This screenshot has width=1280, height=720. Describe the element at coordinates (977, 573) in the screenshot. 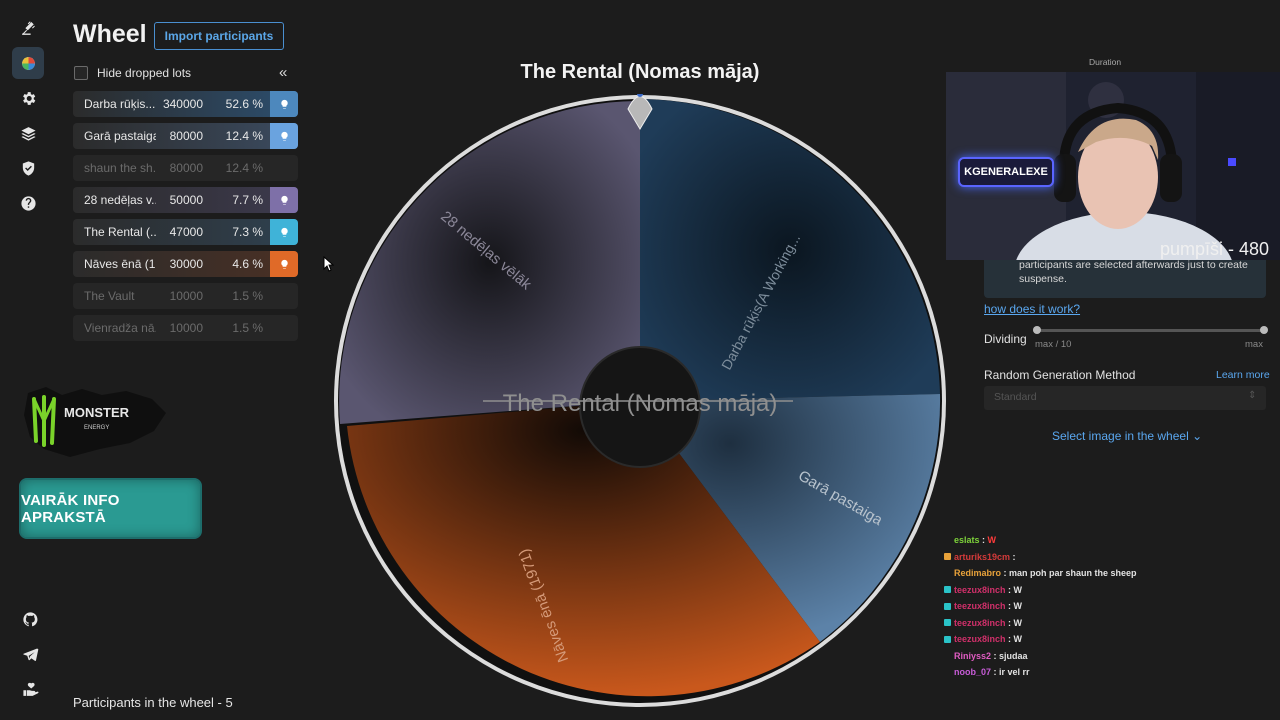

I see `chat-username: Redimabro` at that location.